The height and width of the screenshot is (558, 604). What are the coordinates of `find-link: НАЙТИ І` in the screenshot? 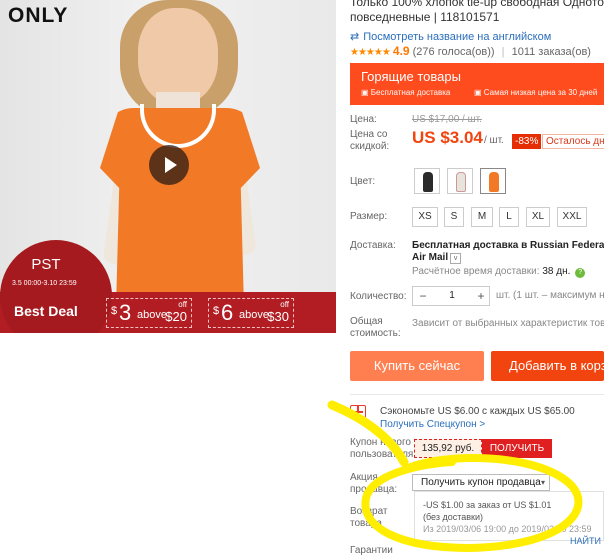 It's located at (587, 541).